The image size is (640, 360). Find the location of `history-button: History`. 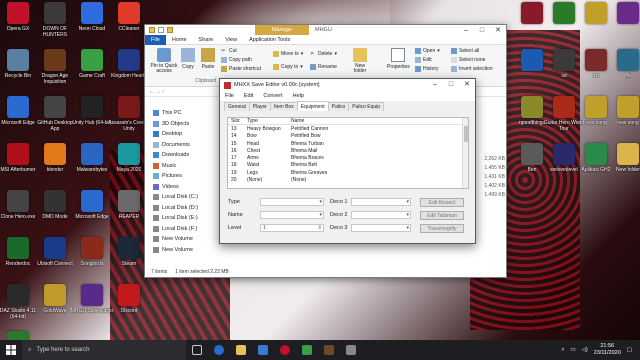

history-button: History is located at coordinates (427, 69).